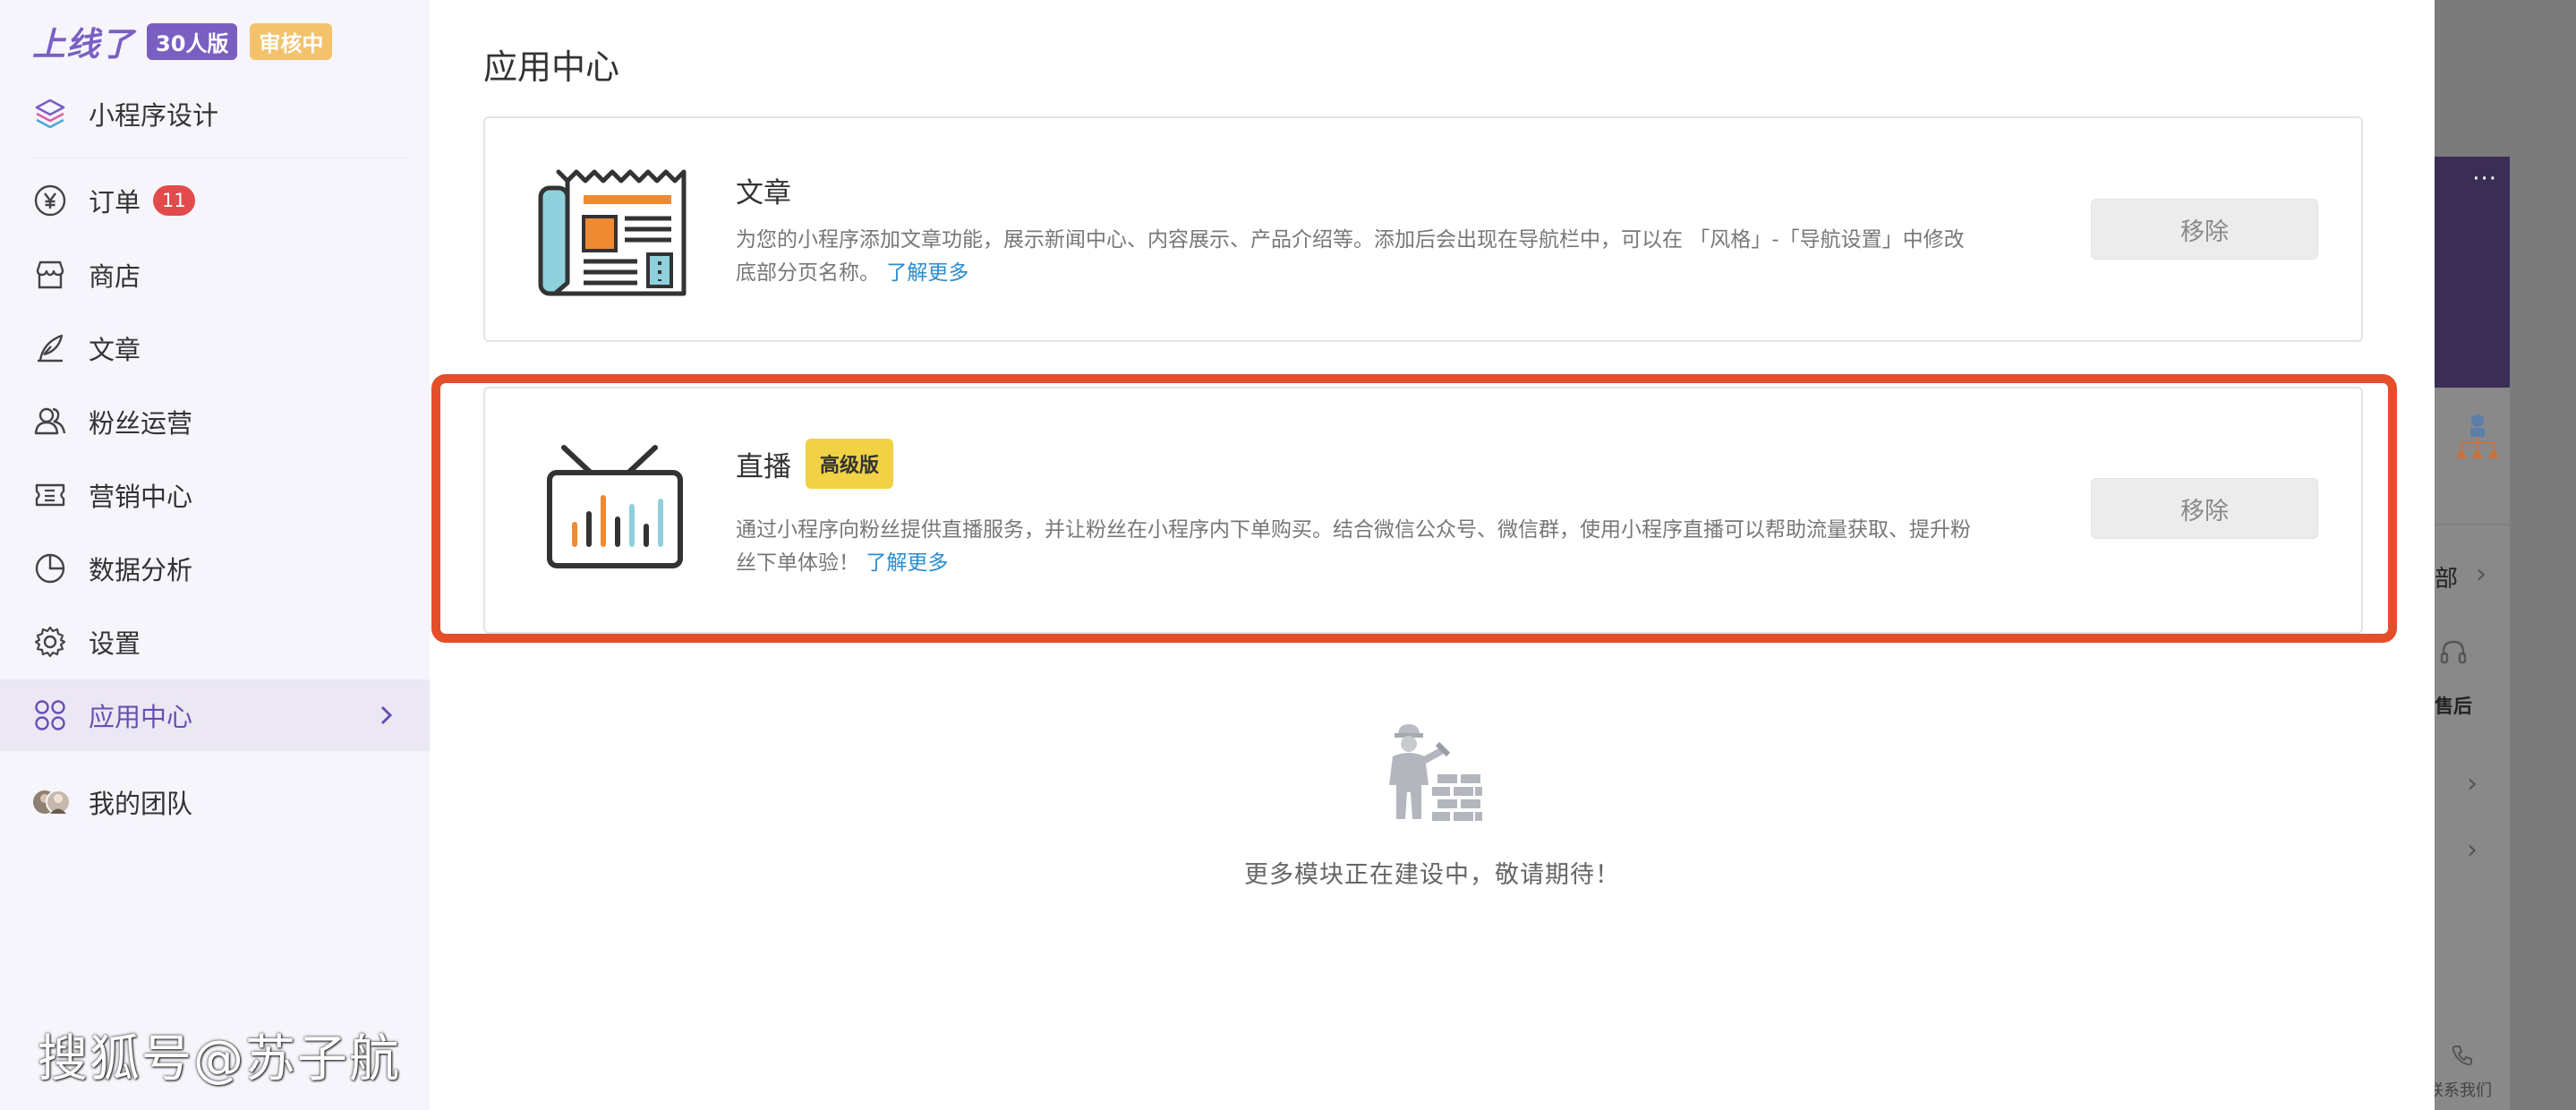  Describe the element at coordinates (50, 200) in the screenshot. I see `yen-icon` at that location.